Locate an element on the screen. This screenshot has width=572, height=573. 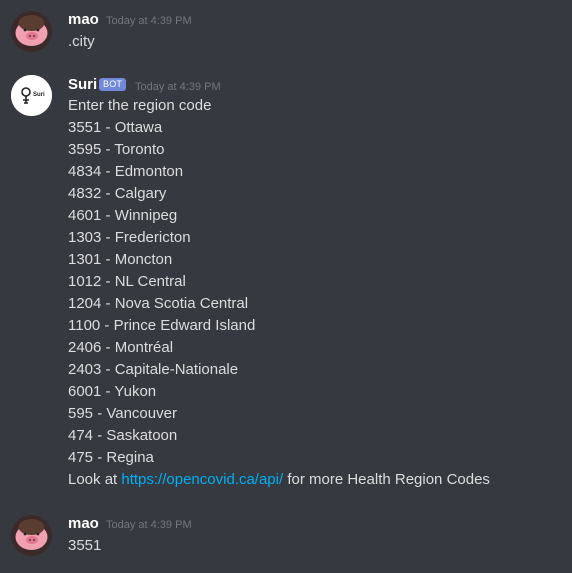
message-line: 6001 - Yukon is located at coordinates (112, 391).